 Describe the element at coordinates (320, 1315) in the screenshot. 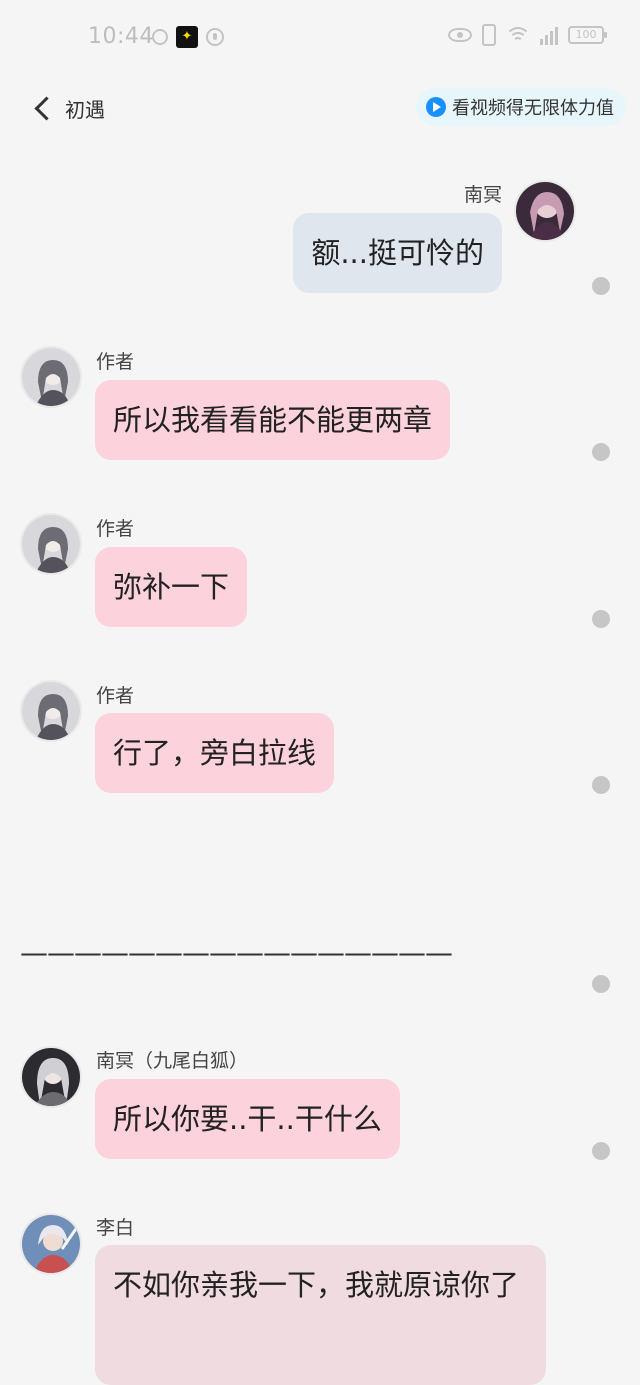

I see `message-bubble: 不如你亲我一下，我就原谅你了` at that location.